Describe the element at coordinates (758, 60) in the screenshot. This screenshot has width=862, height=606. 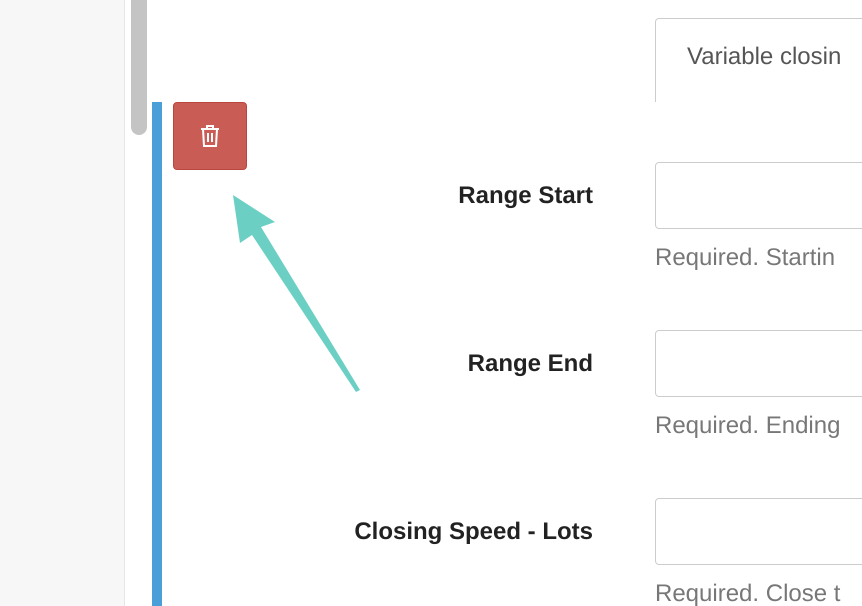
I see `input-field: Variable closin` at that location.